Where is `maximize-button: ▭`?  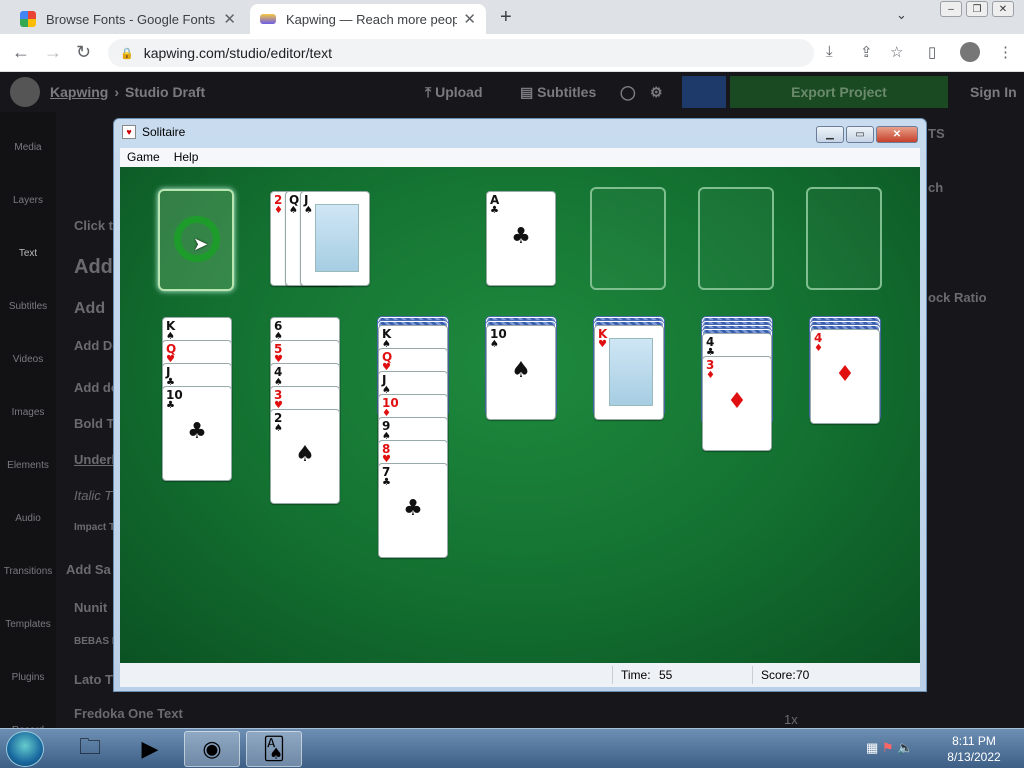 maximize-button: ▭ is located at coordinates (860, 134).